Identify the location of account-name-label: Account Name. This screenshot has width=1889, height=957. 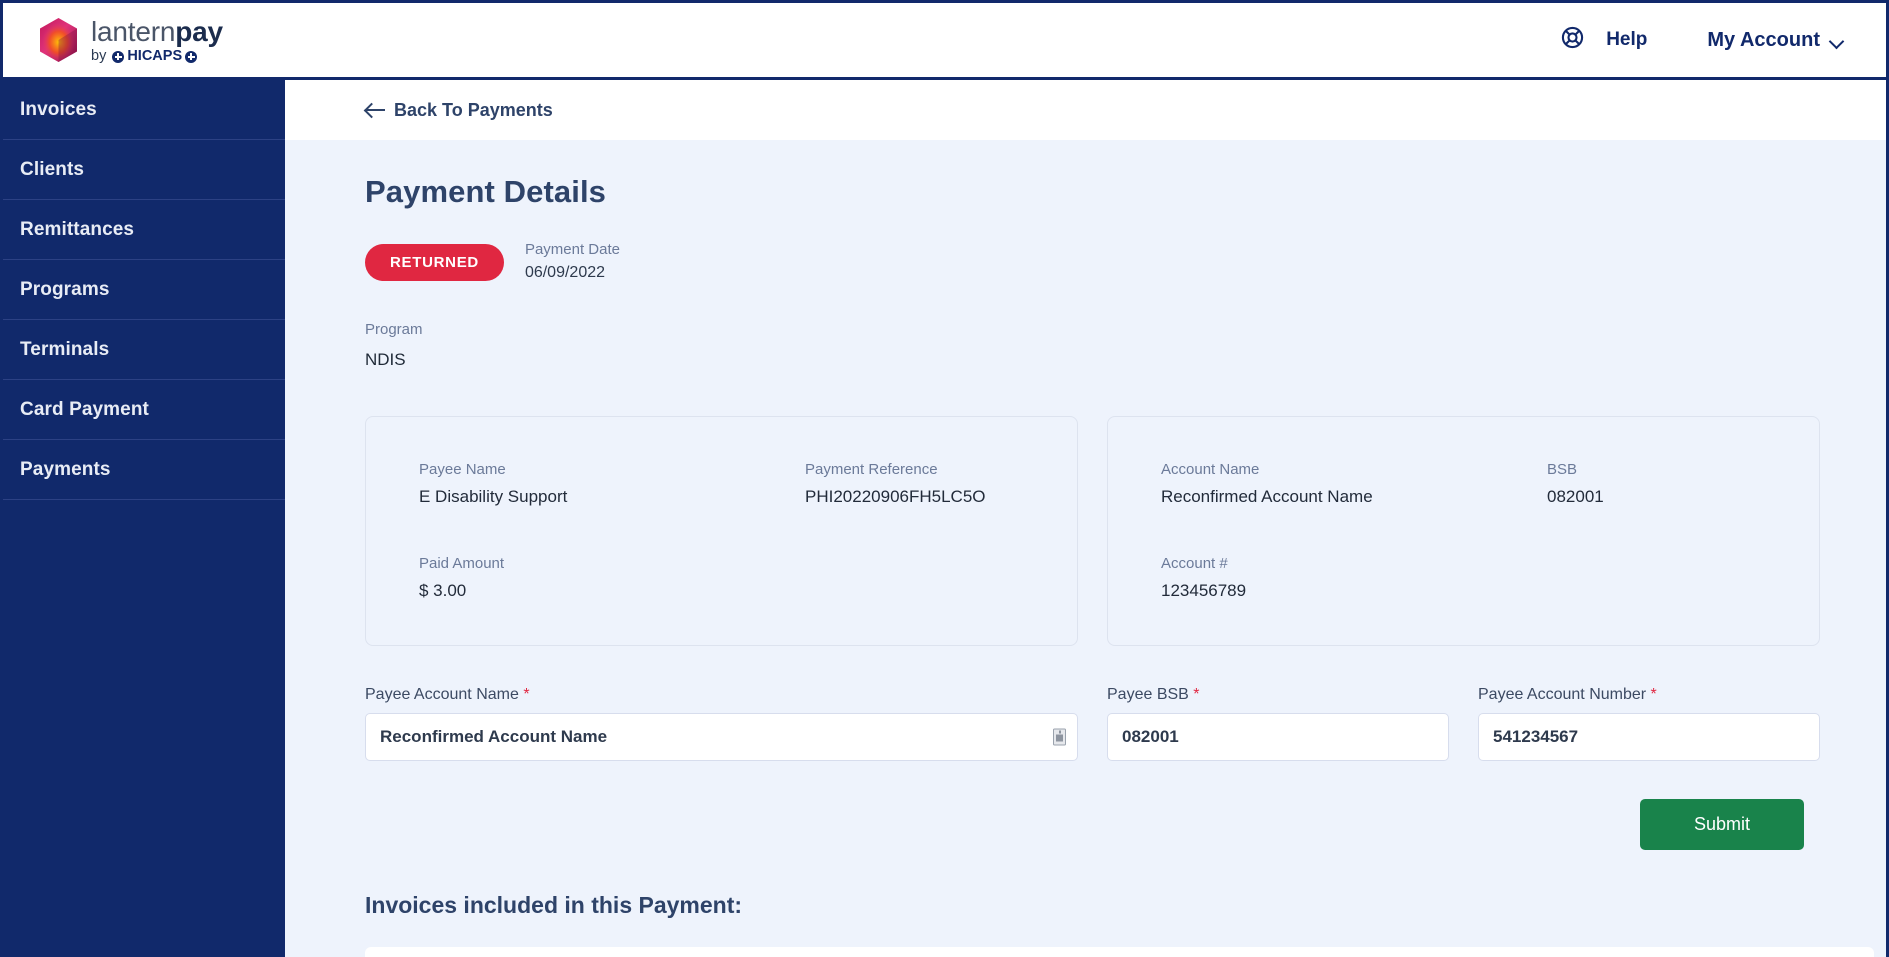
(1210, 469).